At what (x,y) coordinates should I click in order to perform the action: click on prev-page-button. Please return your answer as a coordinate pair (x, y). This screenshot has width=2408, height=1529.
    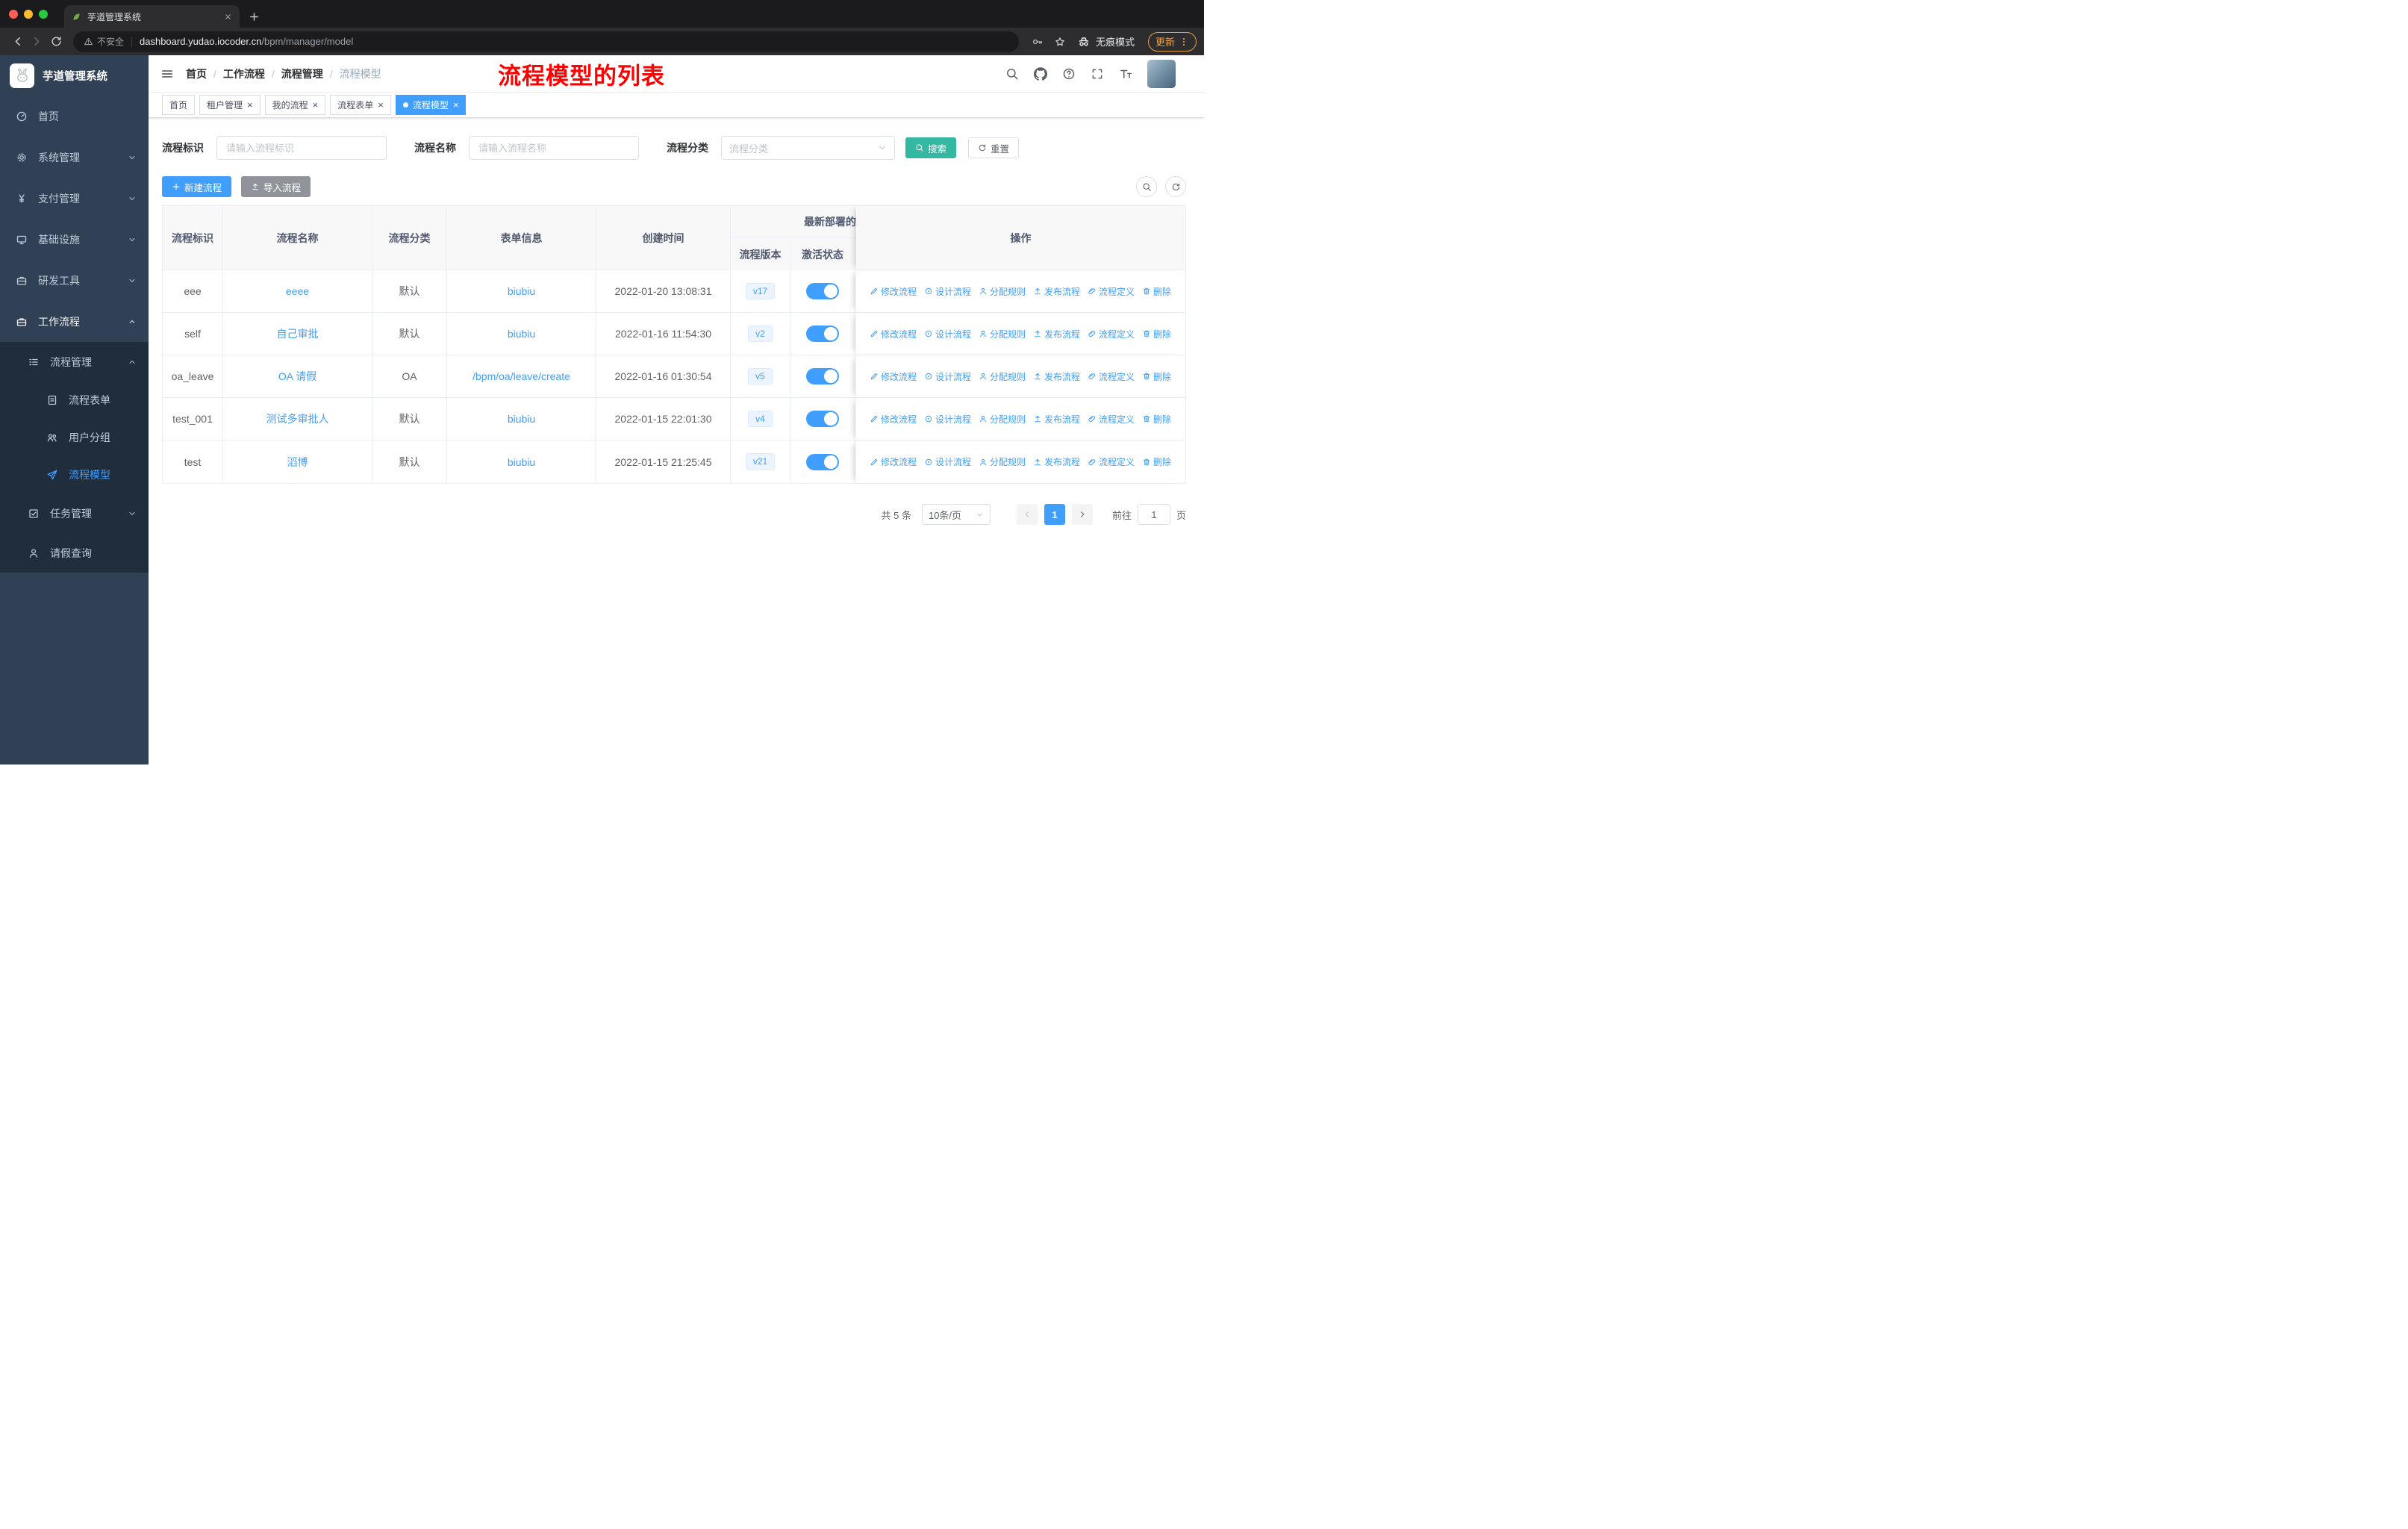
    Looking at the image, I should click on (1027, 515).